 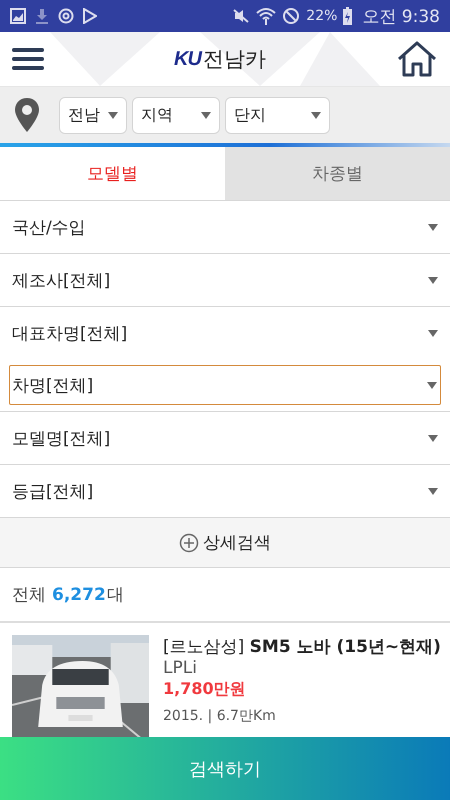 What do you see at coordinates (241, 16) in the screenshot?
I see `mute-icon` at bounding box center [241, 16].